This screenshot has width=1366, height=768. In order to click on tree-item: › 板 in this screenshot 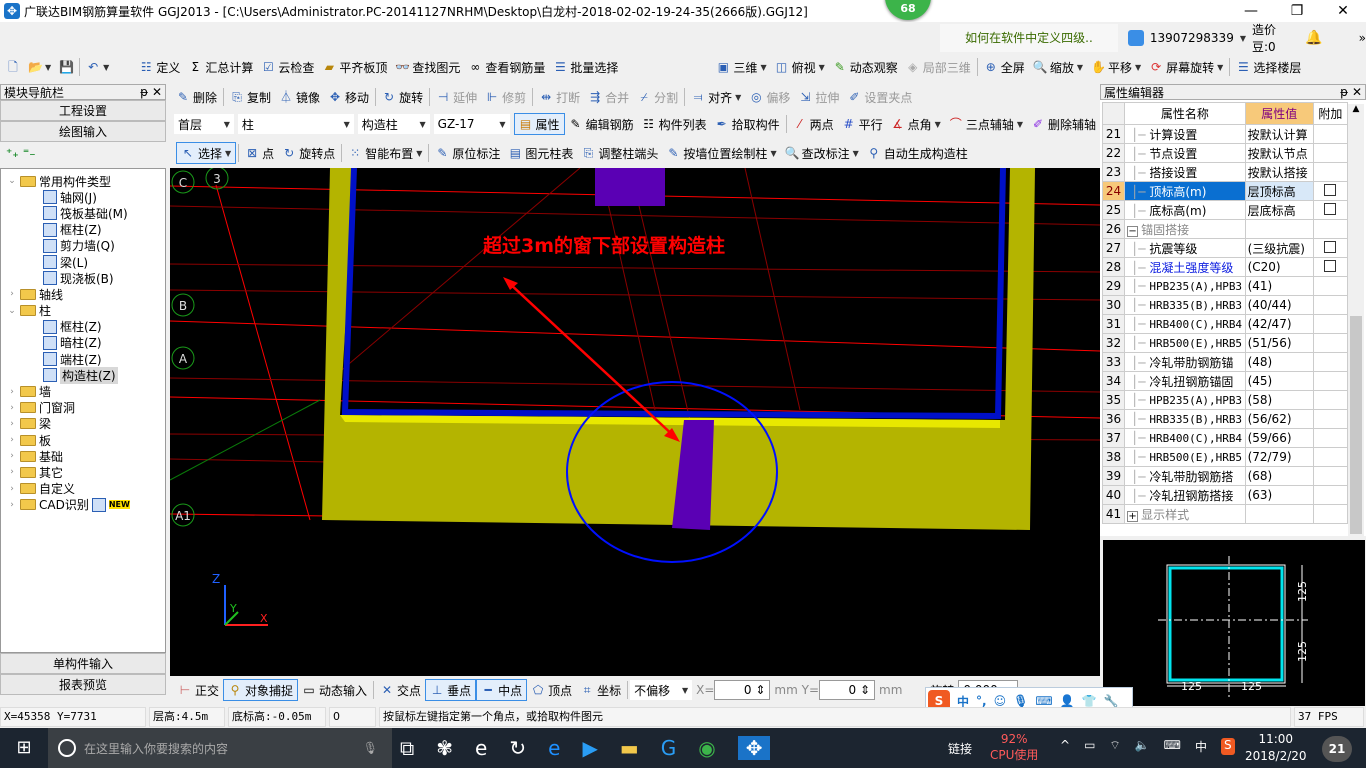, I will do `click(86, 440)`.